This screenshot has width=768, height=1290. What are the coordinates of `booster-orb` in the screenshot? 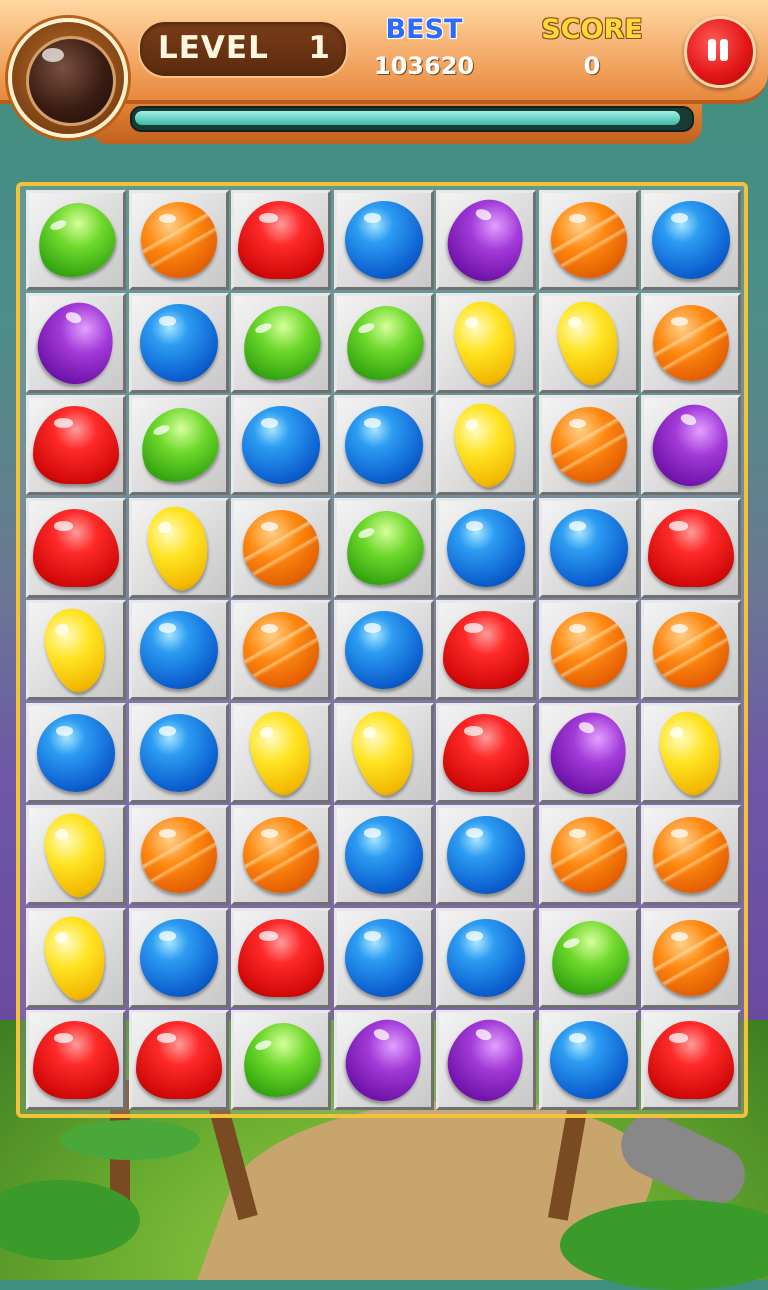 It's located at (68, 78).